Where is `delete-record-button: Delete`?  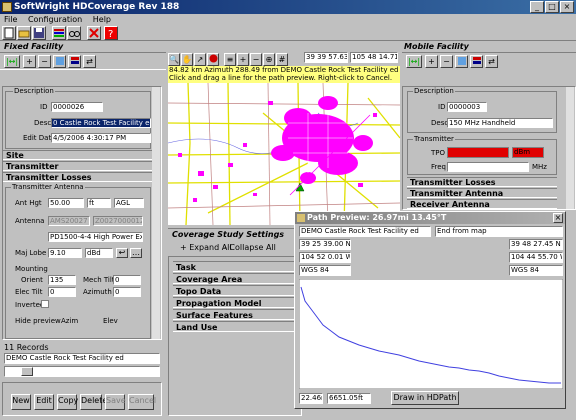 delete-record-button: Delete is located at coordinates (93, 402).